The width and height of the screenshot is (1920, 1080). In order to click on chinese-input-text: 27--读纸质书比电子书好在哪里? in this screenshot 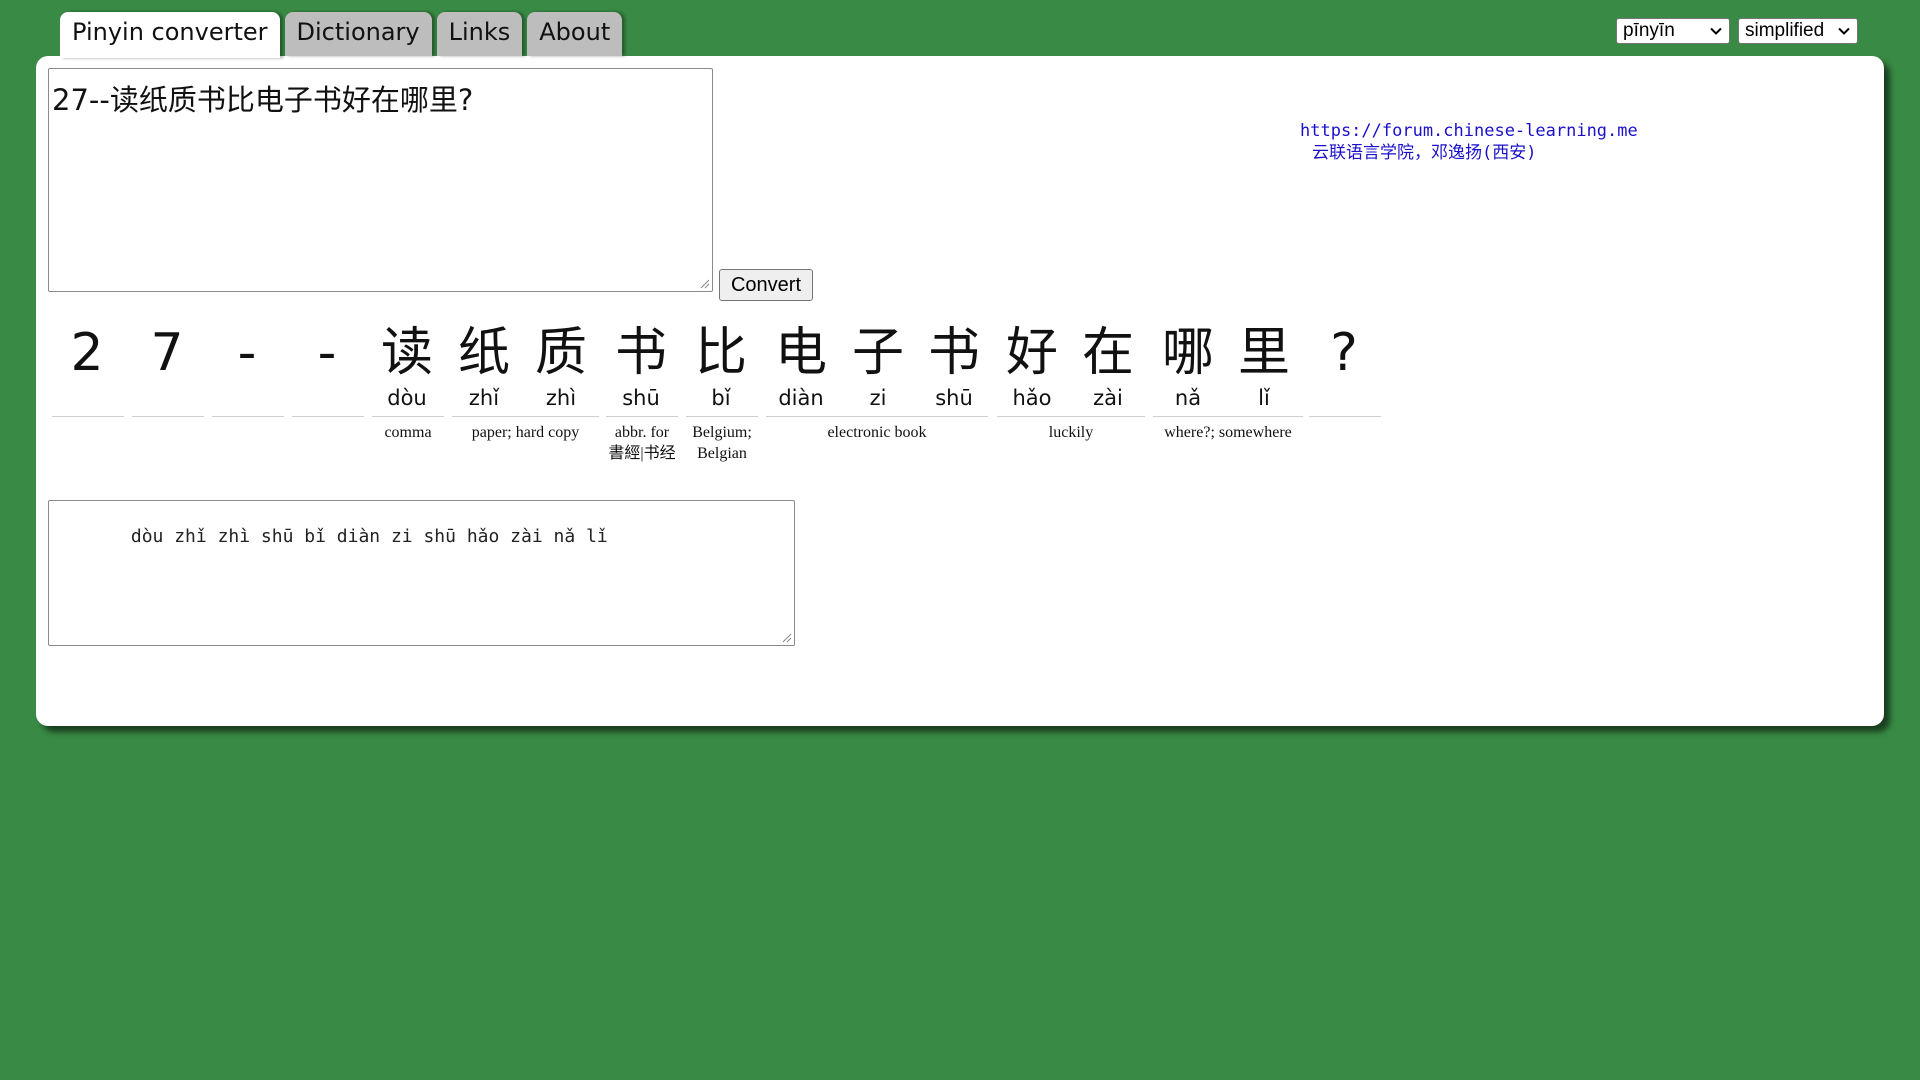, I will do `click(263, 100)`.